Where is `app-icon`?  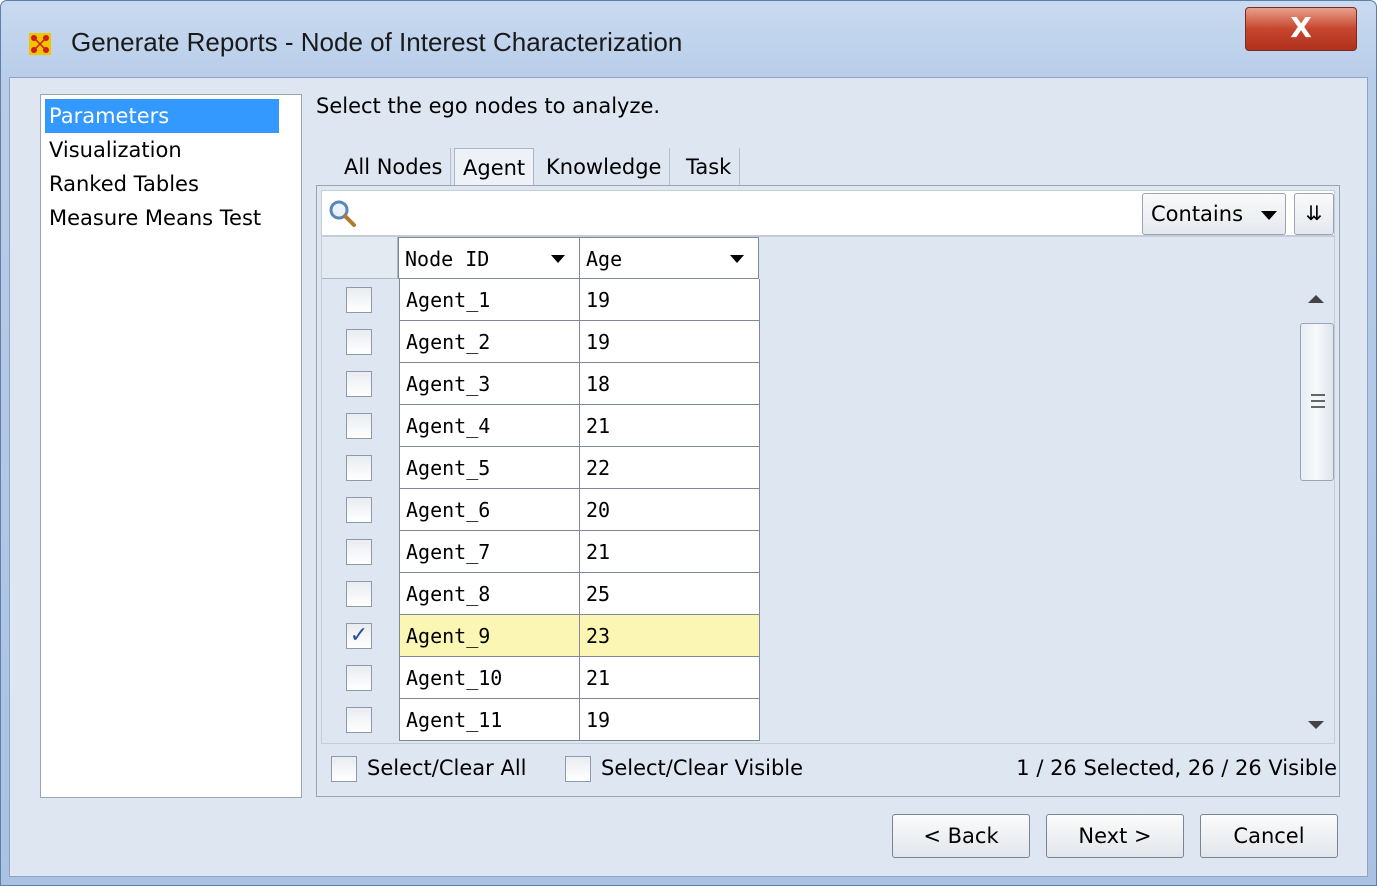
app-icon is located at coordinates (40, 44).